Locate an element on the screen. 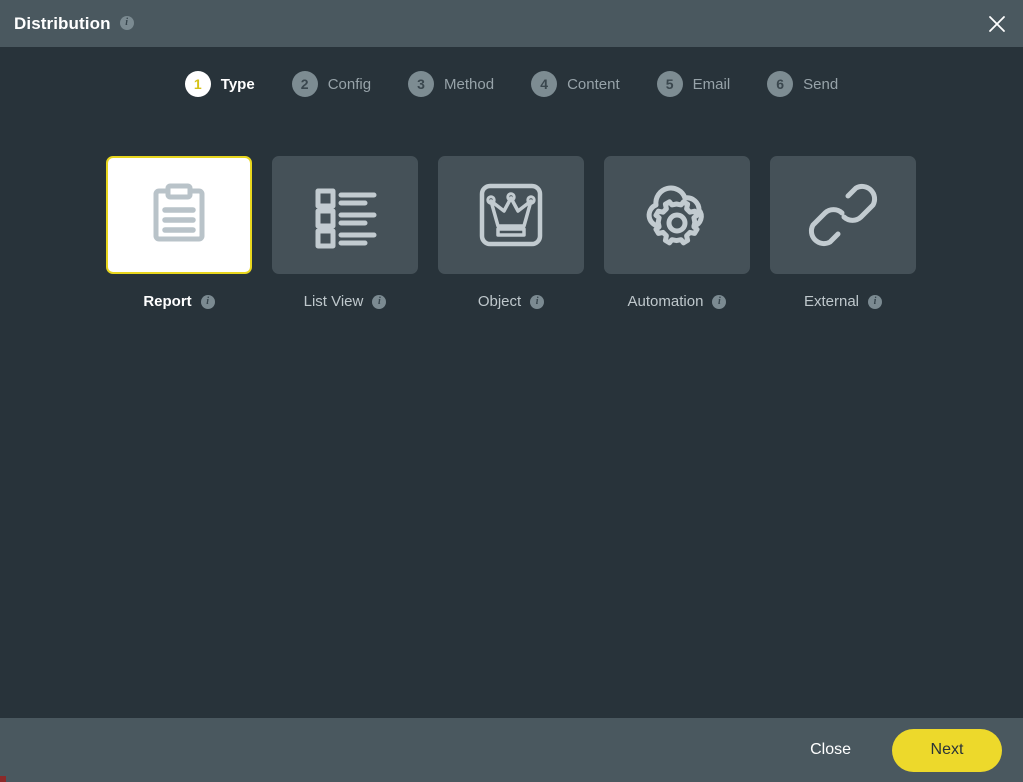 The height and width of the screenshot is (782, 1023). link-chain-icon is located at coordinates (843, 215).